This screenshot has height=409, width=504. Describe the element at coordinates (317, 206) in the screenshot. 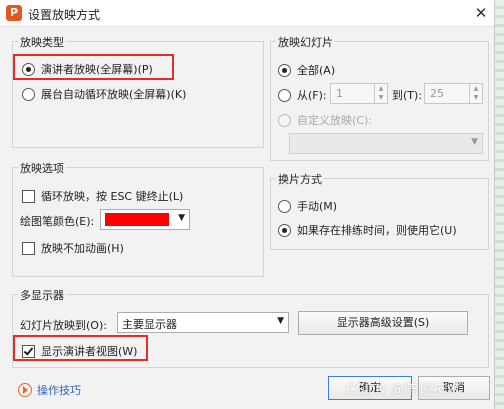

I see `manual-label: 手动(M)` at that location.